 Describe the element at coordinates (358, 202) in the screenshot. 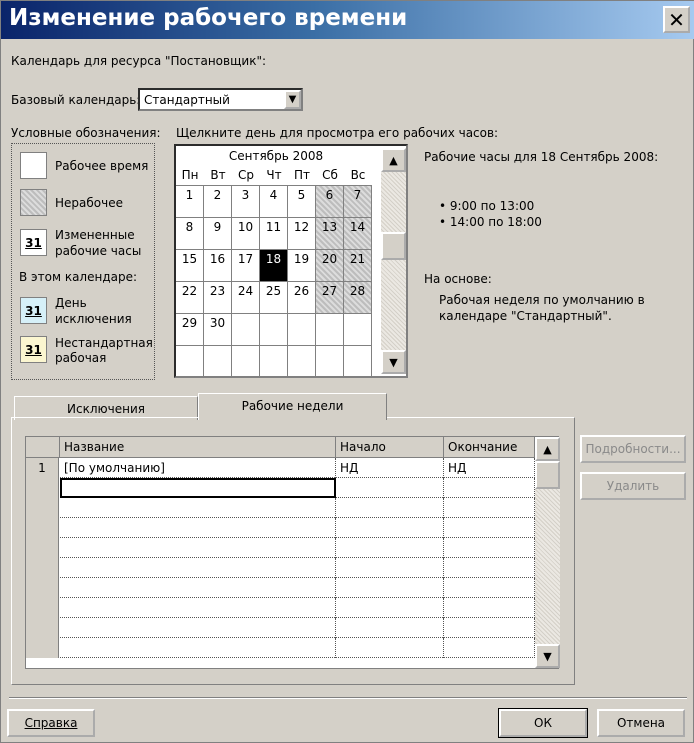

I see `calendar-day-cell: 7` at that location.